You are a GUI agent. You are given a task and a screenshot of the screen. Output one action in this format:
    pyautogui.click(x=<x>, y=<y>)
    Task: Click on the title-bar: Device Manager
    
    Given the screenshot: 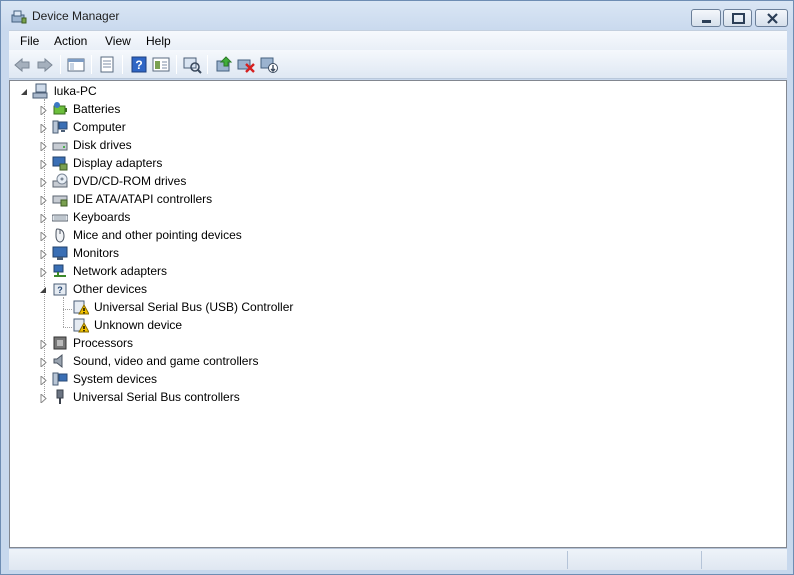 What is the action you would take?
    pyautogui.click(x=397, y=16)
    